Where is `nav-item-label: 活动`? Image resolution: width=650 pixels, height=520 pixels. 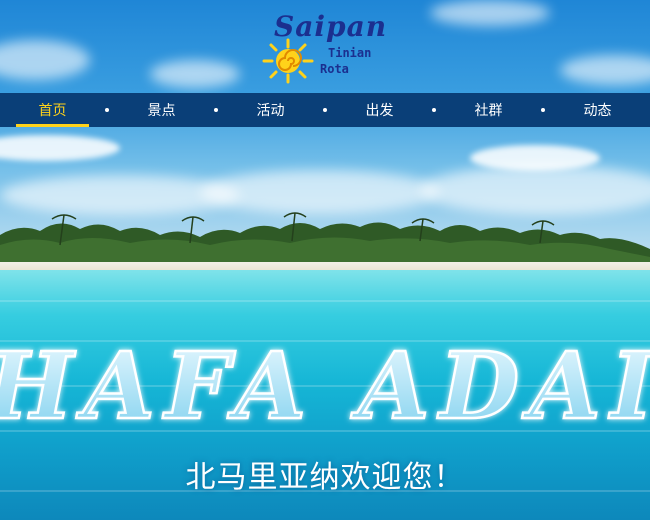 nav-item-label: 活动 is located at coordinates (270, 111).